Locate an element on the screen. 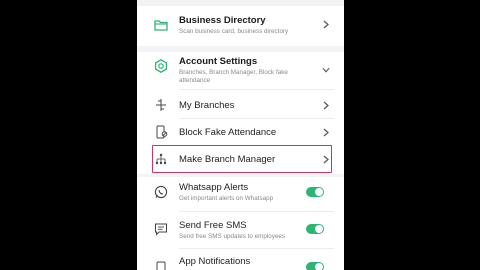 The width and height of the screenshot is (480, 270). chevron-down-icon is located at coordinates (326, 70).